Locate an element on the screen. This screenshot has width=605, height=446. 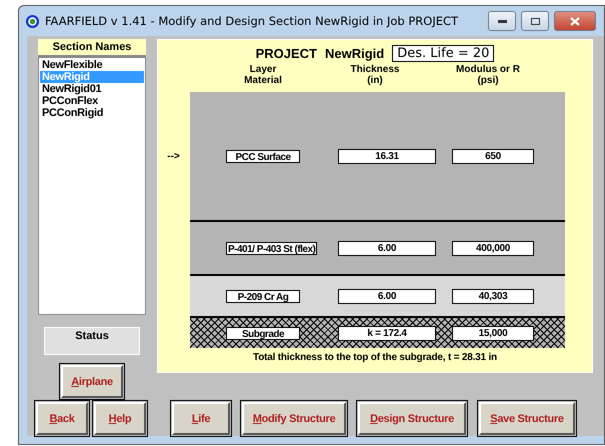
material-field: P-209 Cr Ag is located at coordinates (263, 296).